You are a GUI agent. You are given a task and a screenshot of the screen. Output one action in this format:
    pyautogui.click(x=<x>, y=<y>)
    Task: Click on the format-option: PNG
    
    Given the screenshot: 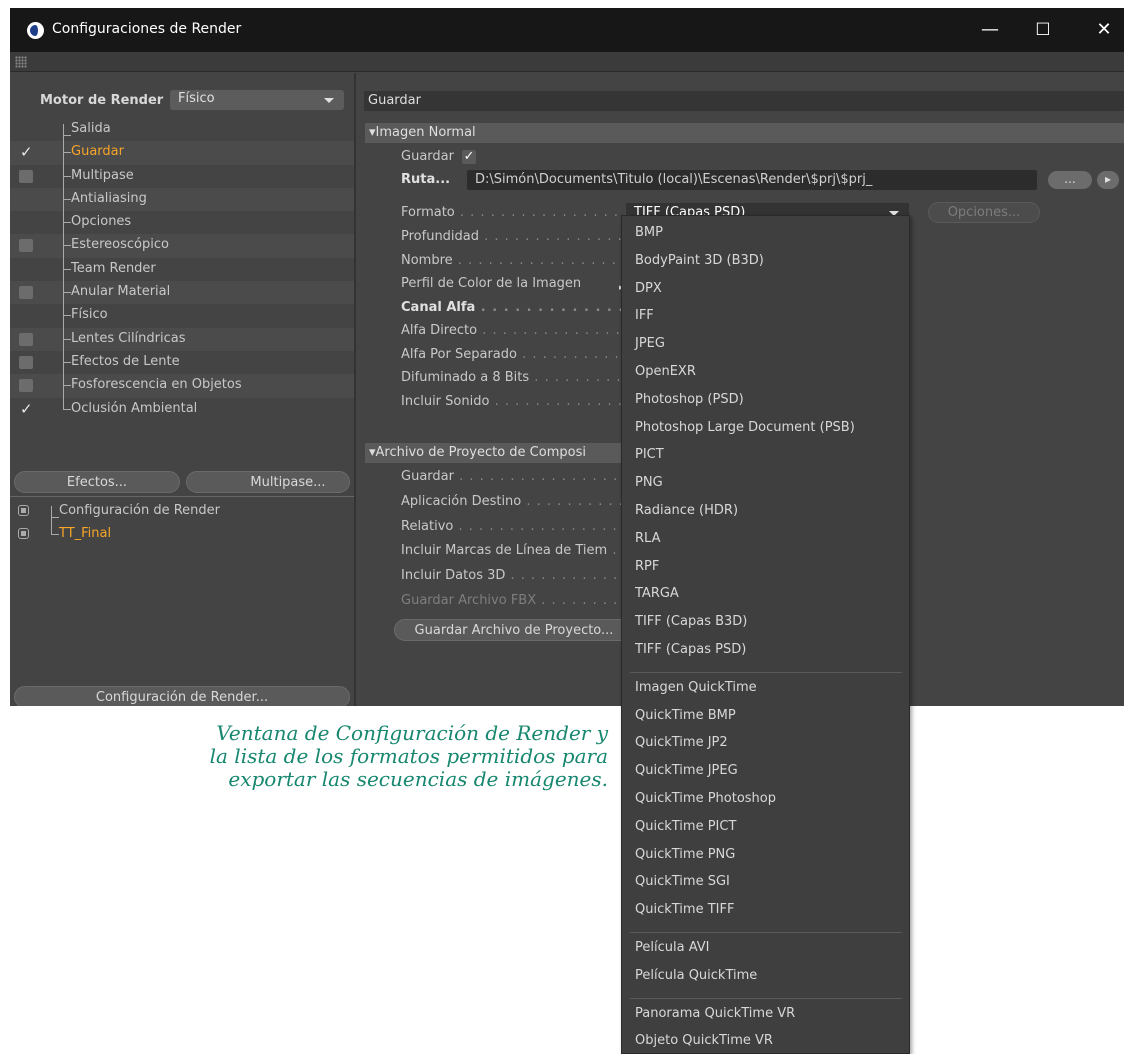 What is the action you would take?
    pyautogui.click(x=649, y=482)
    